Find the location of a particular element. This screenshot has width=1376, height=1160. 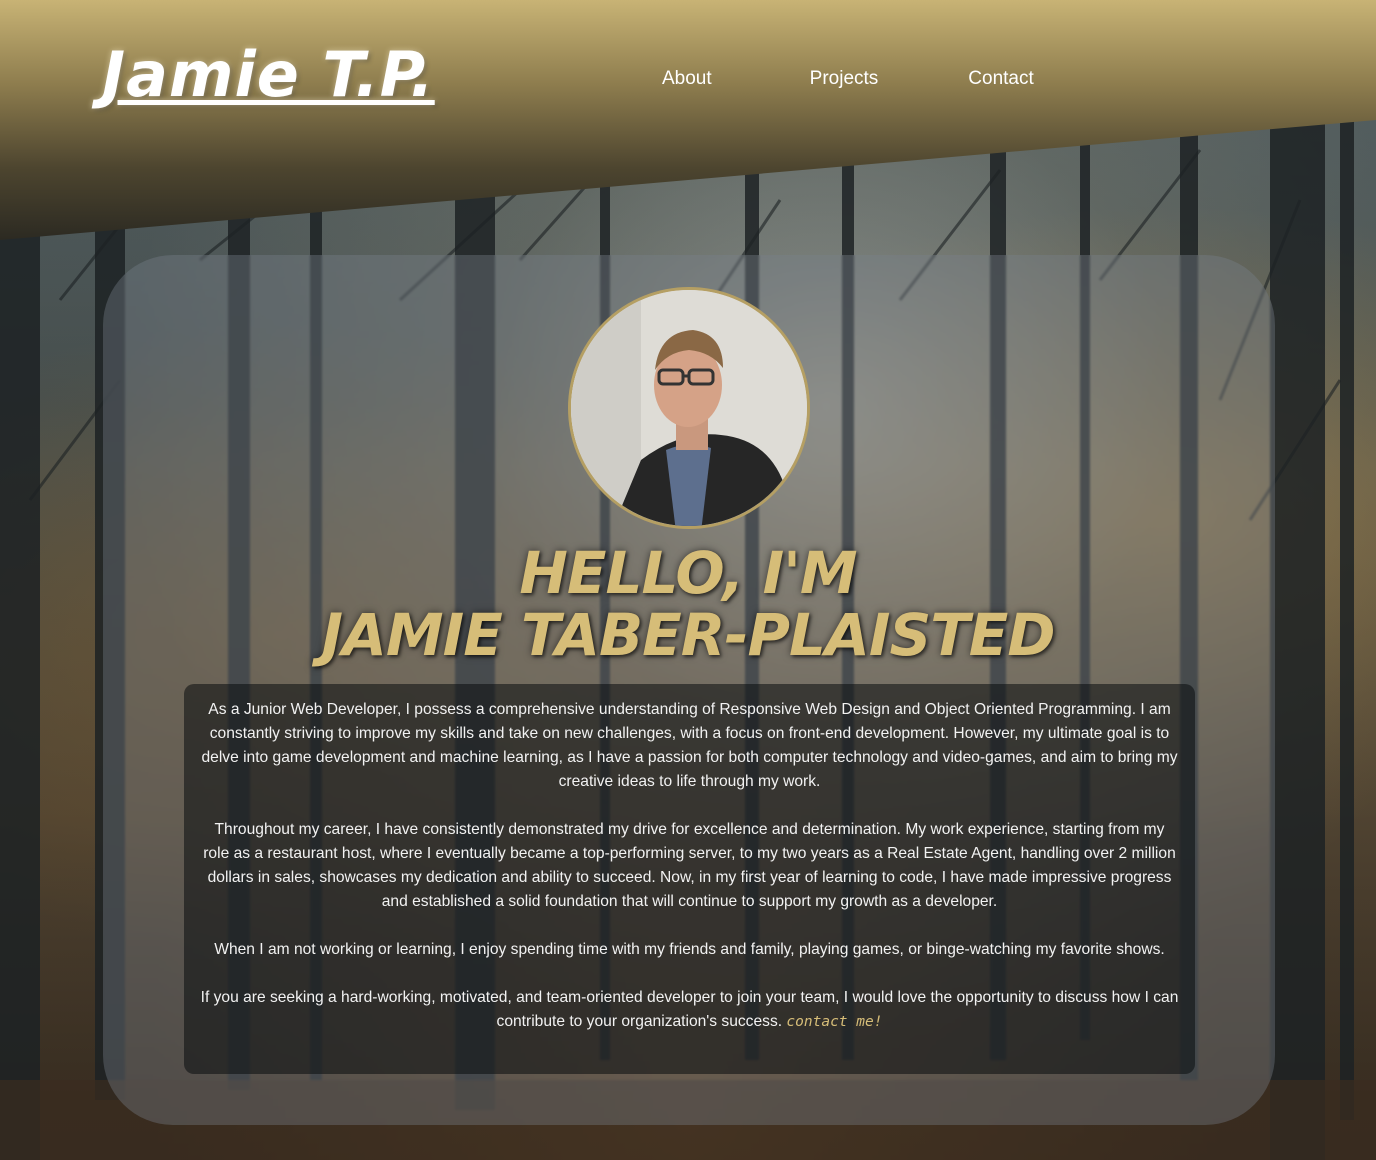

nav-link-projects: Projects is located at coordinates (844, 79).